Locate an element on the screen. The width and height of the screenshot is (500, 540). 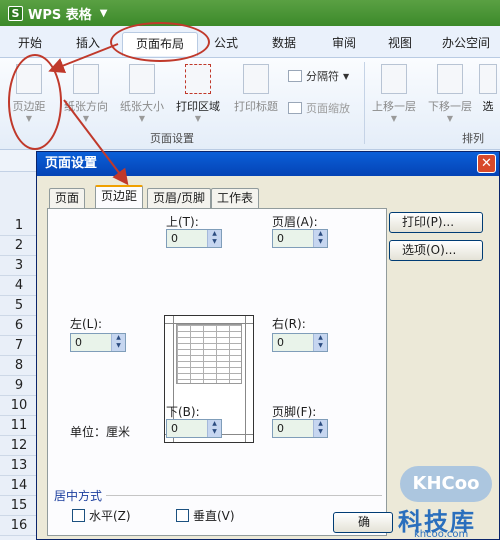
paper-size-button: 纸张大小 ▼ is located at coordinates (142, 93).